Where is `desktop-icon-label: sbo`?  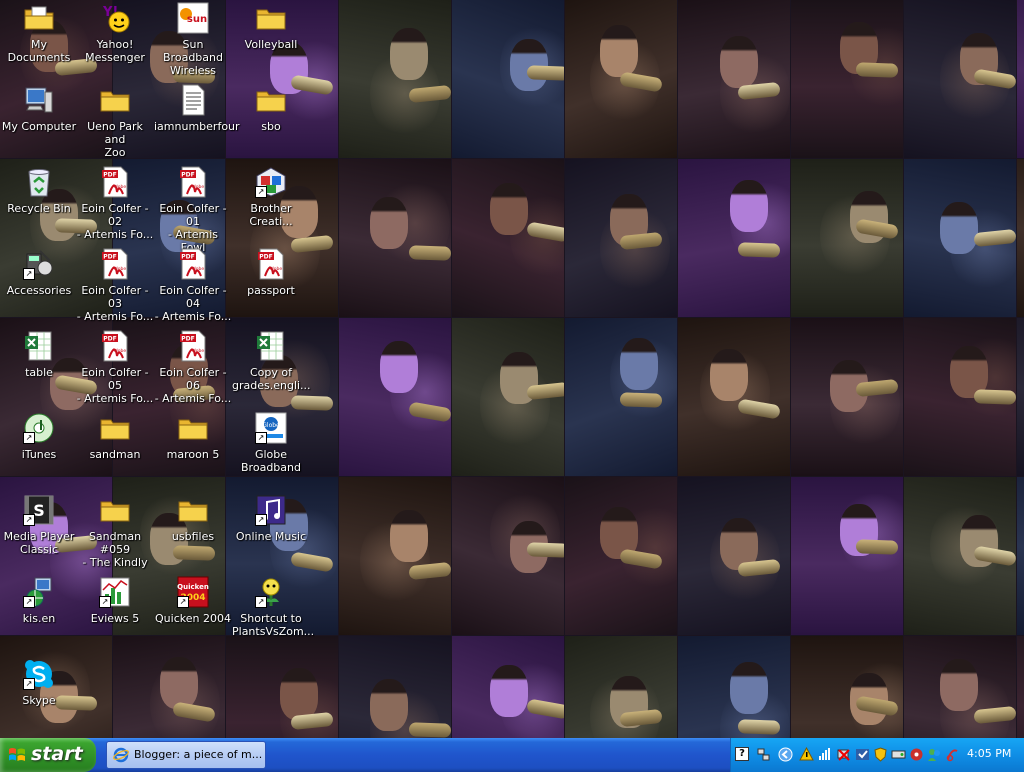 desktop-icon-label: sbo is located at coordinates (271, 126).